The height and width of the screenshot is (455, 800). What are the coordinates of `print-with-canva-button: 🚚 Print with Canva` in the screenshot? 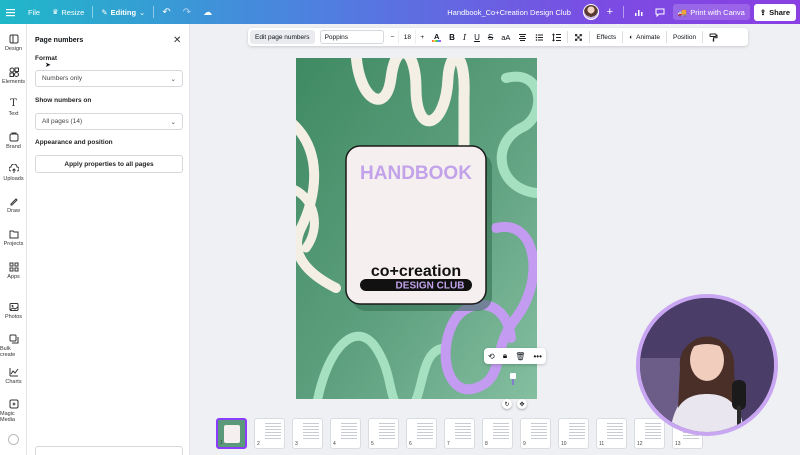 It's located at (711, 12).